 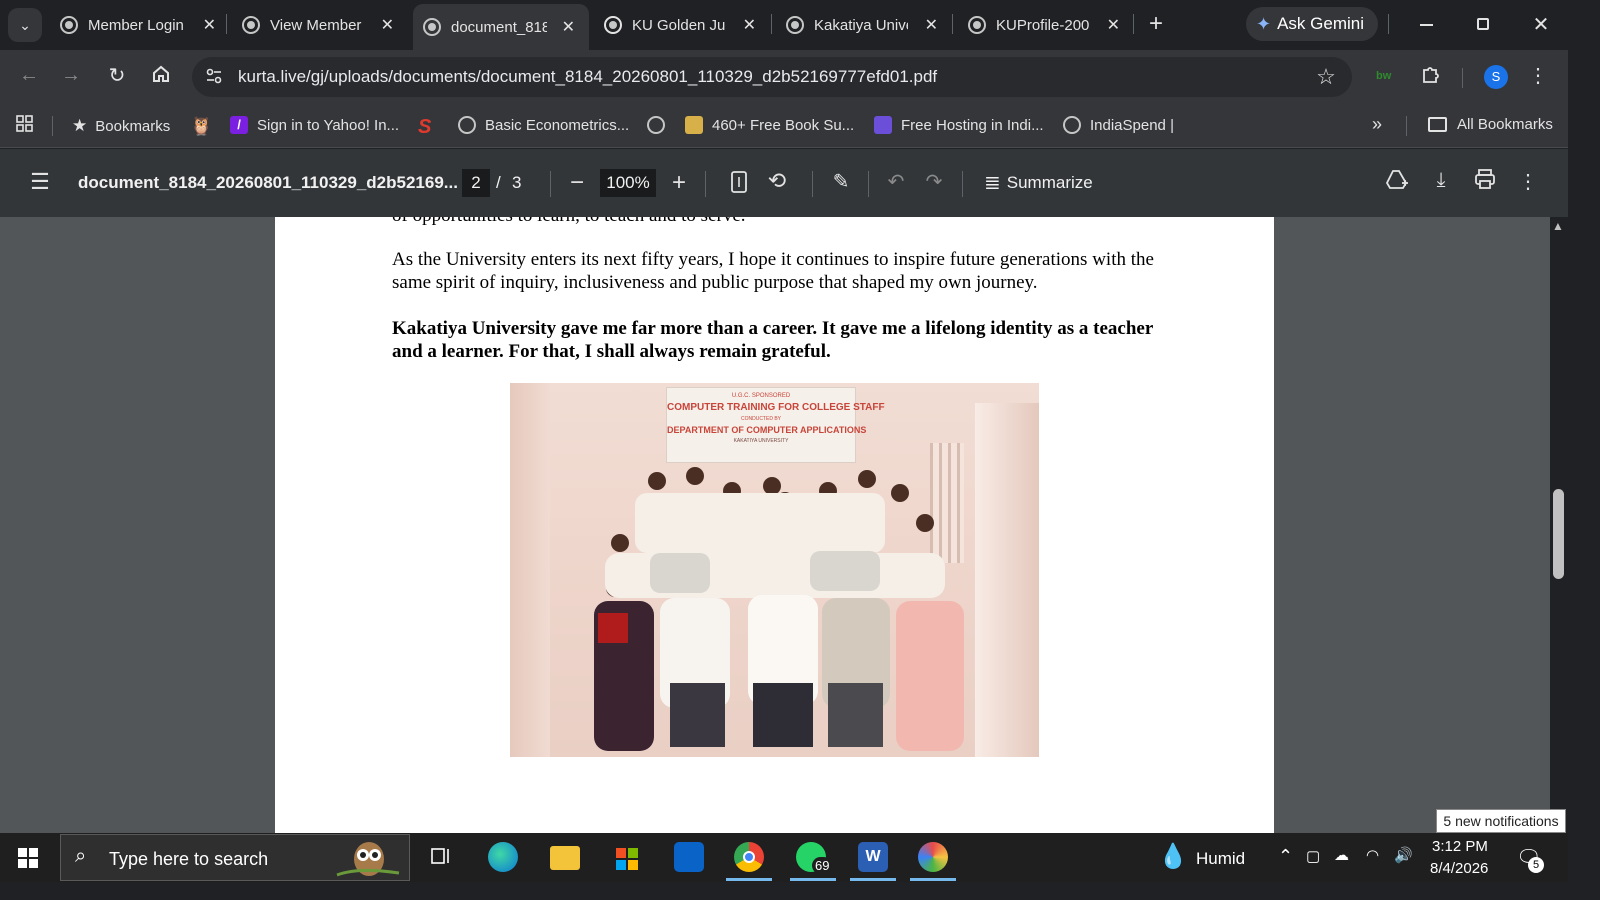 What do you see at coordinates (424, 127) in the screenshot?
I see `bookmark-s-logo: S` at bounding box center [424, 127].